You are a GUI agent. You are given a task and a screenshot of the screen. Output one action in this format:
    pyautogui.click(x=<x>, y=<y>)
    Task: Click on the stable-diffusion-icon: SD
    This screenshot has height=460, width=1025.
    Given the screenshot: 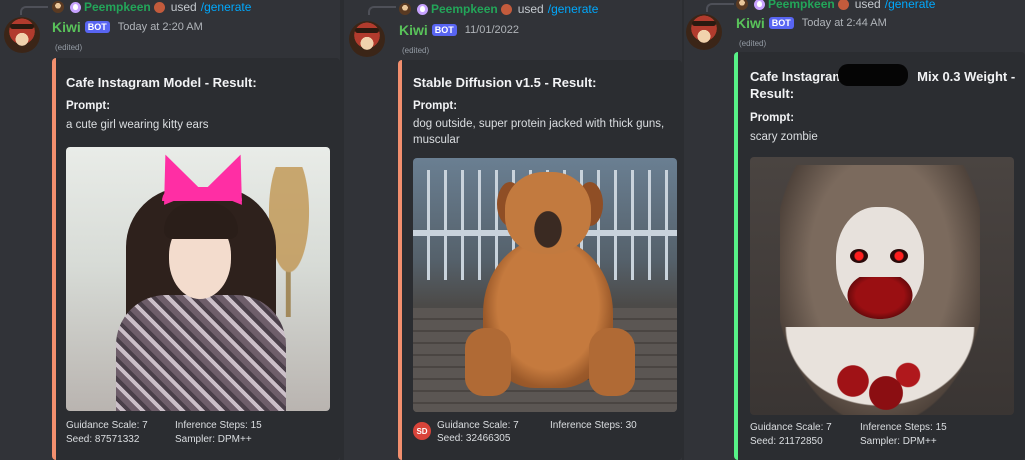 What is the action you would take?
    pyautogui.click(x=422, y=431)
    